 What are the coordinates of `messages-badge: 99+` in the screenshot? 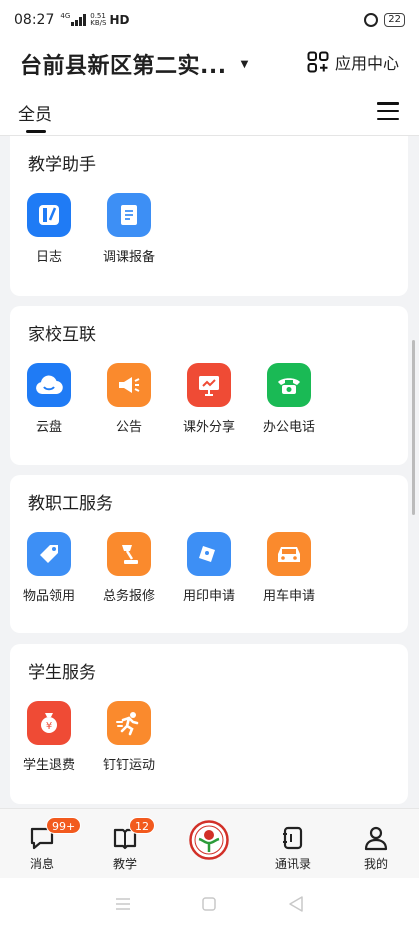 It's located at (64, 825).